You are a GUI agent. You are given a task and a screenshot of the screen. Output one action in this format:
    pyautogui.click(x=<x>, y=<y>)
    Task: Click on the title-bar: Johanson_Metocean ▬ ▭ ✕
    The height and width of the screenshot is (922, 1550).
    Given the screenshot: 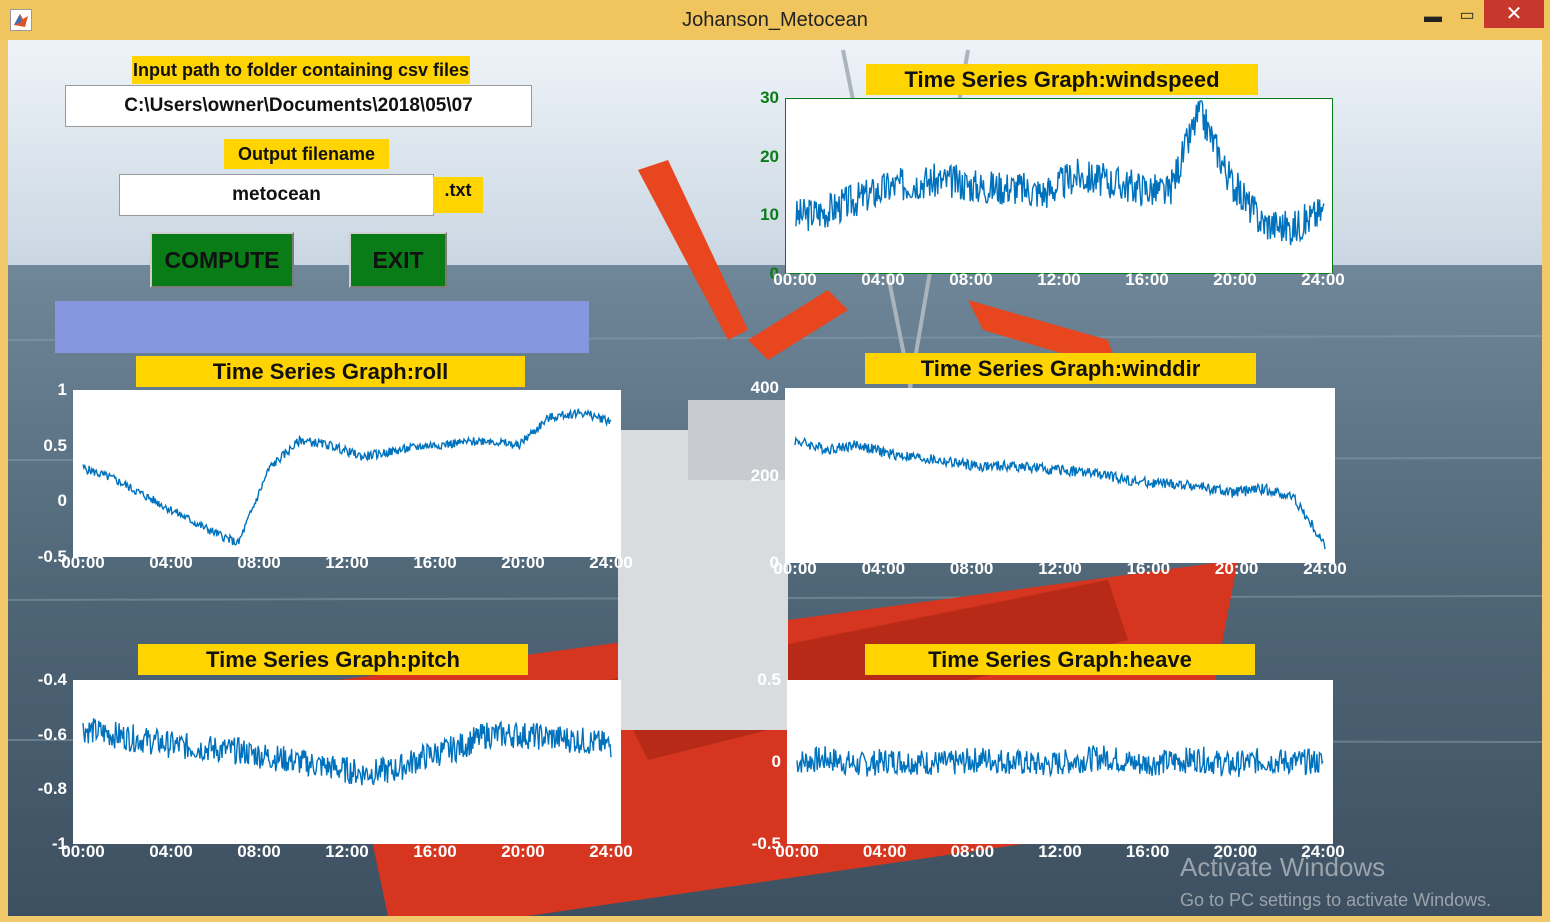 What is the action you would take?
    pyautogui.click(x=775, y=20)
    